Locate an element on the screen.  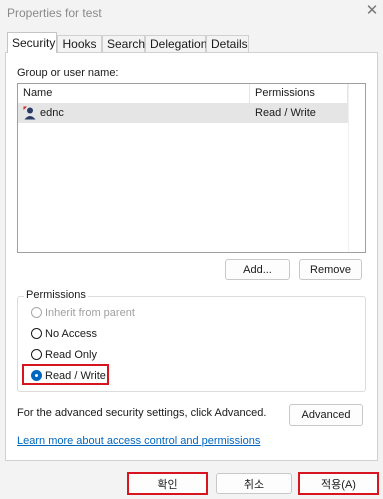
row-permissions: Read / Write is located at coordinates (285, 113).